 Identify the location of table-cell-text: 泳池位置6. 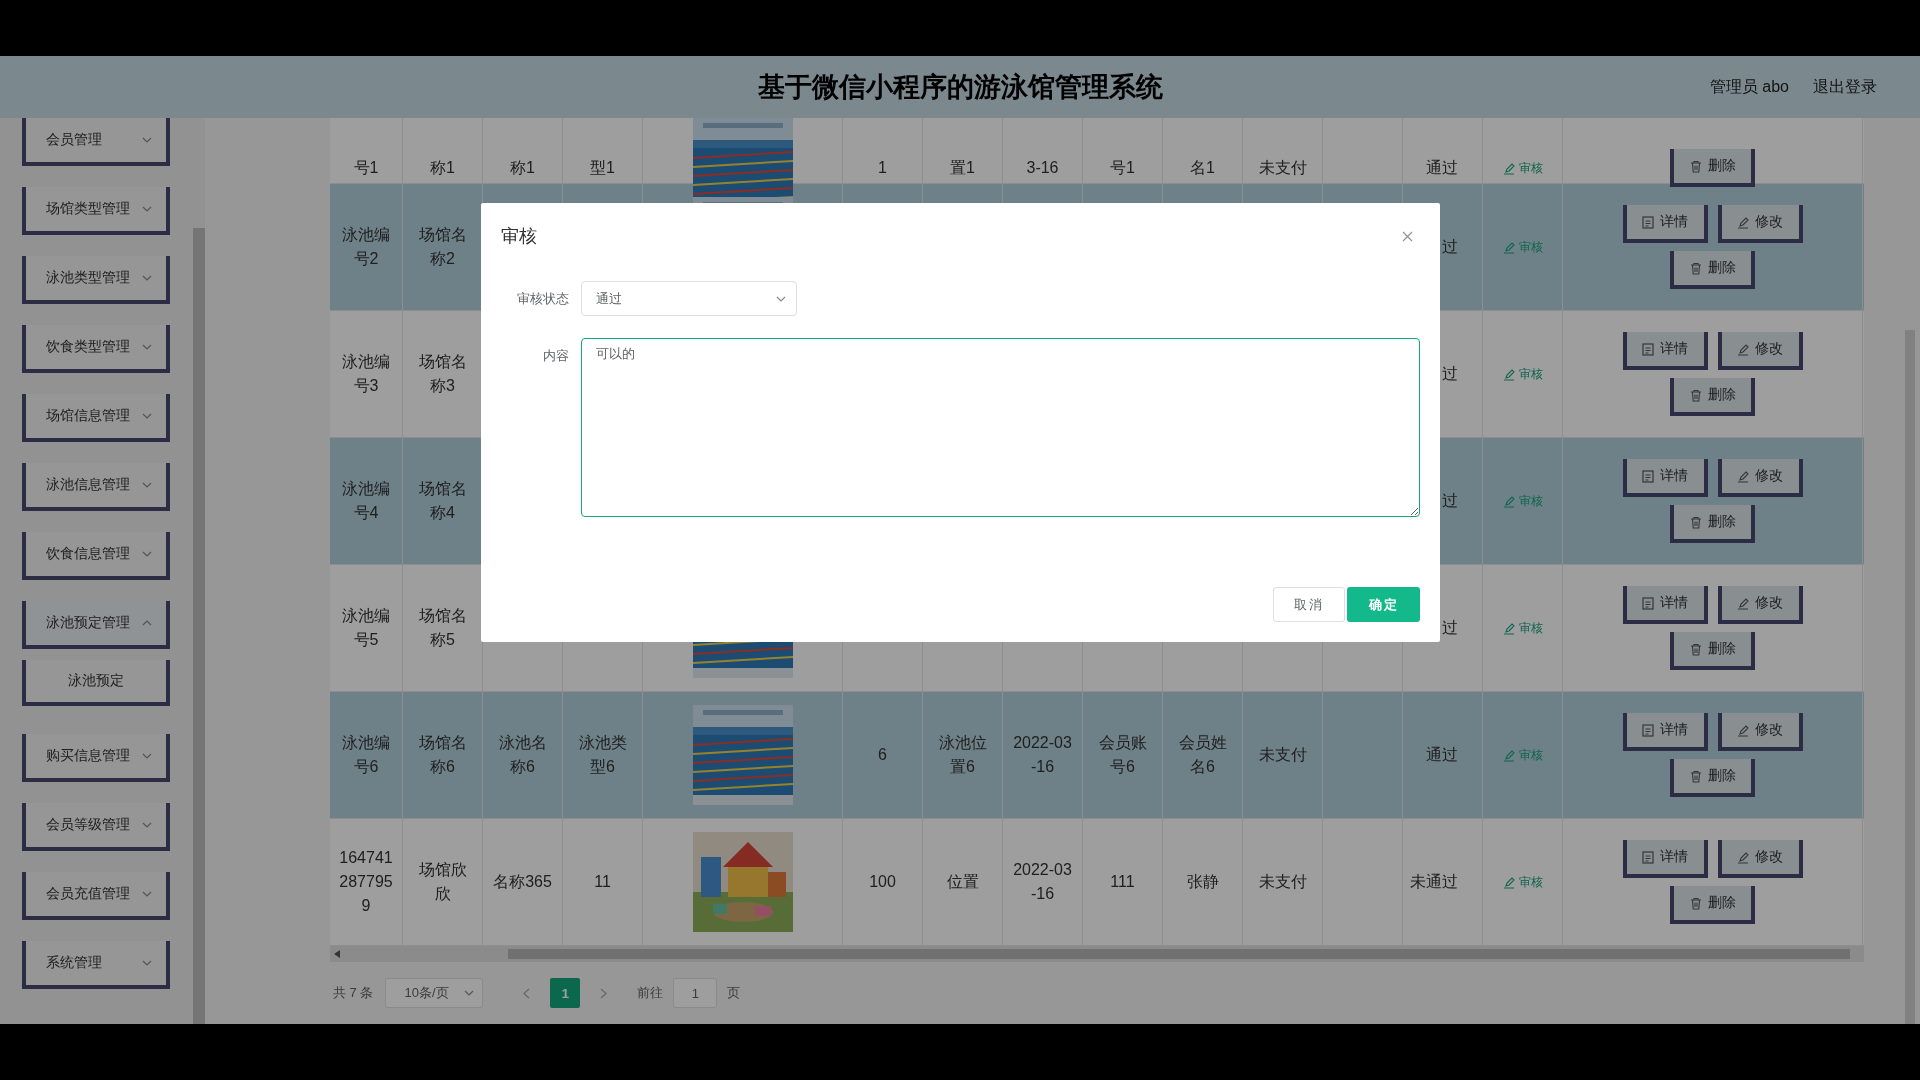
(962, 755).